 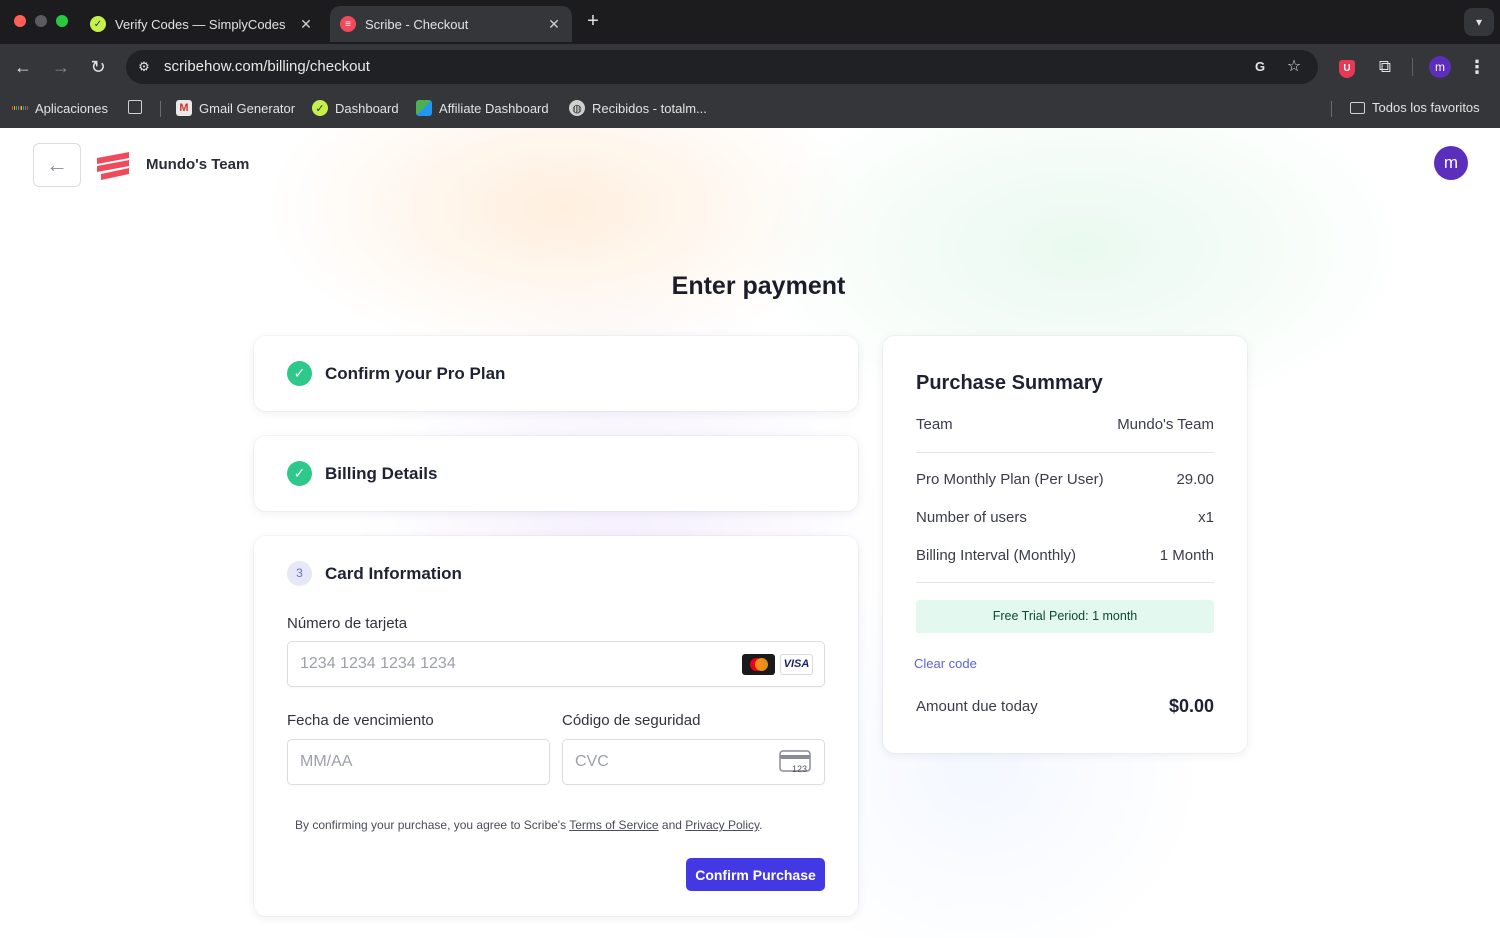 I want to click on forward-arrow-icon: →, so click(x=61, y=67).